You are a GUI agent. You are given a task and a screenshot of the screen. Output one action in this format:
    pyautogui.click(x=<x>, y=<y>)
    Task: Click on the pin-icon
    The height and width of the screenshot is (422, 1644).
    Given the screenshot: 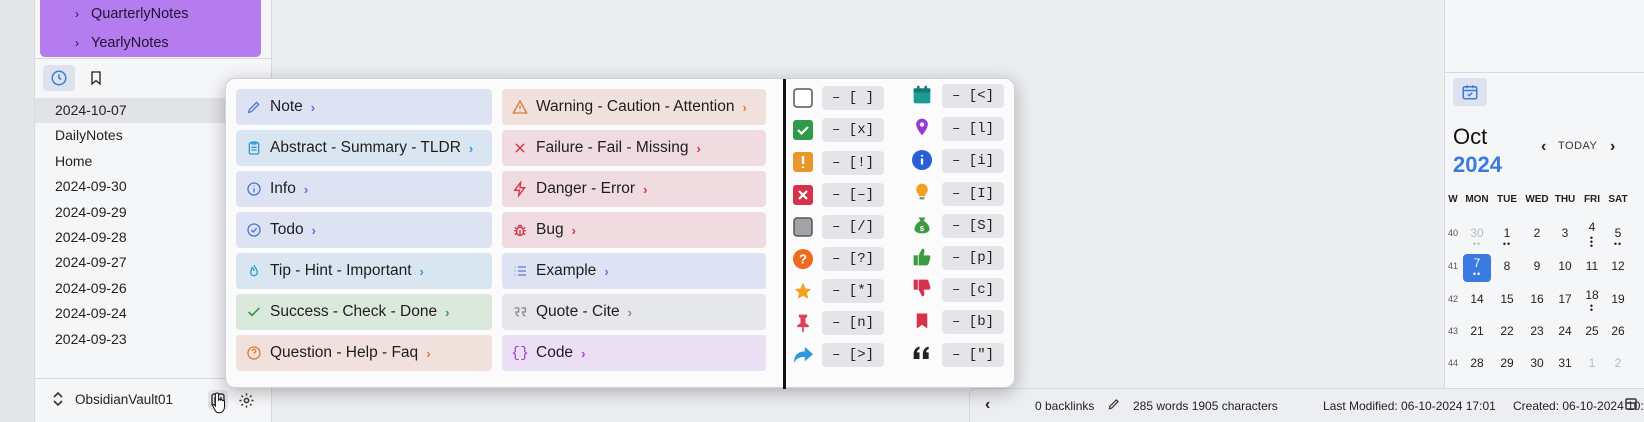 What is the action you would take?
    pyautogui.click(x=803, y=323)
    